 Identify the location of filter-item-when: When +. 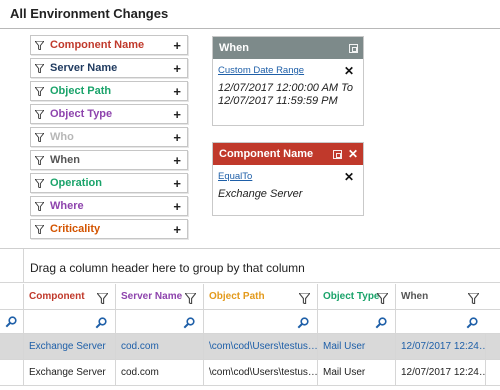
(109, 160).